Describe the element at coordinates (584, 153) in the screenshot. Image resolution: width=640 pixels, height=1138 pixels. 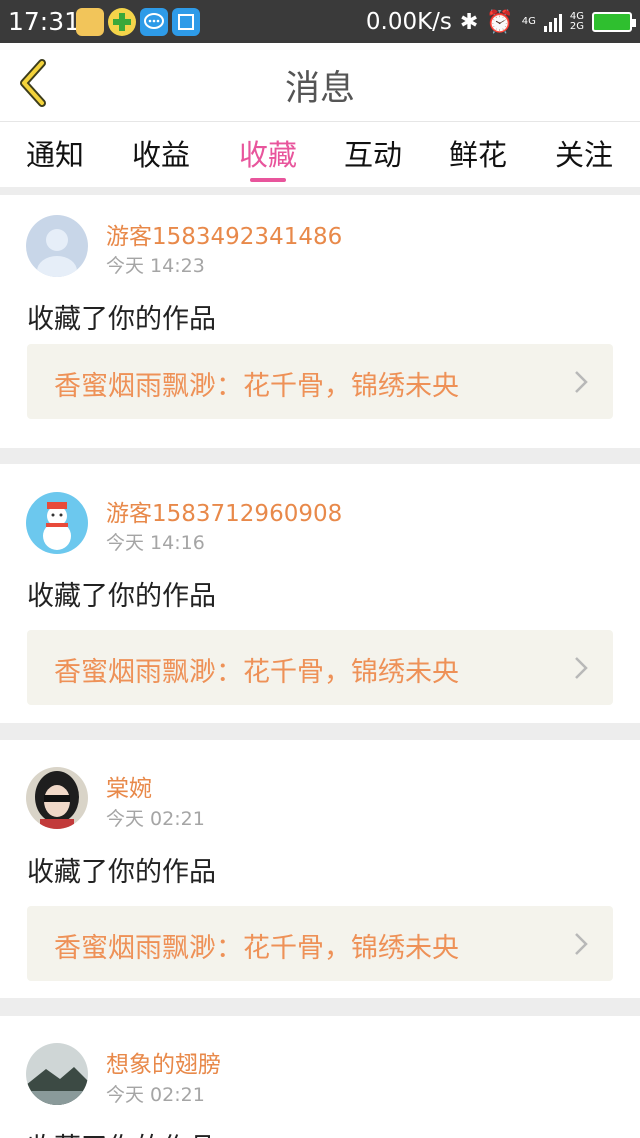
I see `tab-follow: 关注` at that location.